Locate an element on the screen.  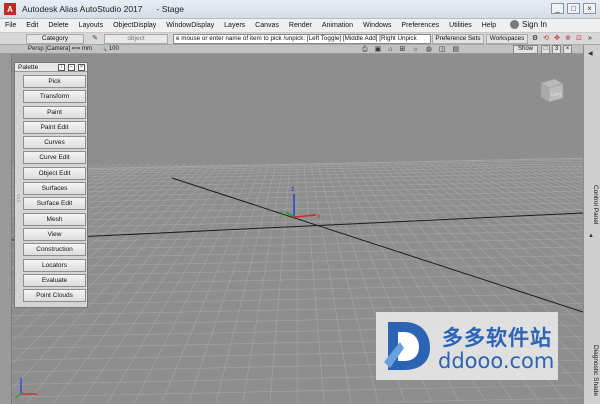
menu-utilities: Utilities is located at coordinates (460, 25).